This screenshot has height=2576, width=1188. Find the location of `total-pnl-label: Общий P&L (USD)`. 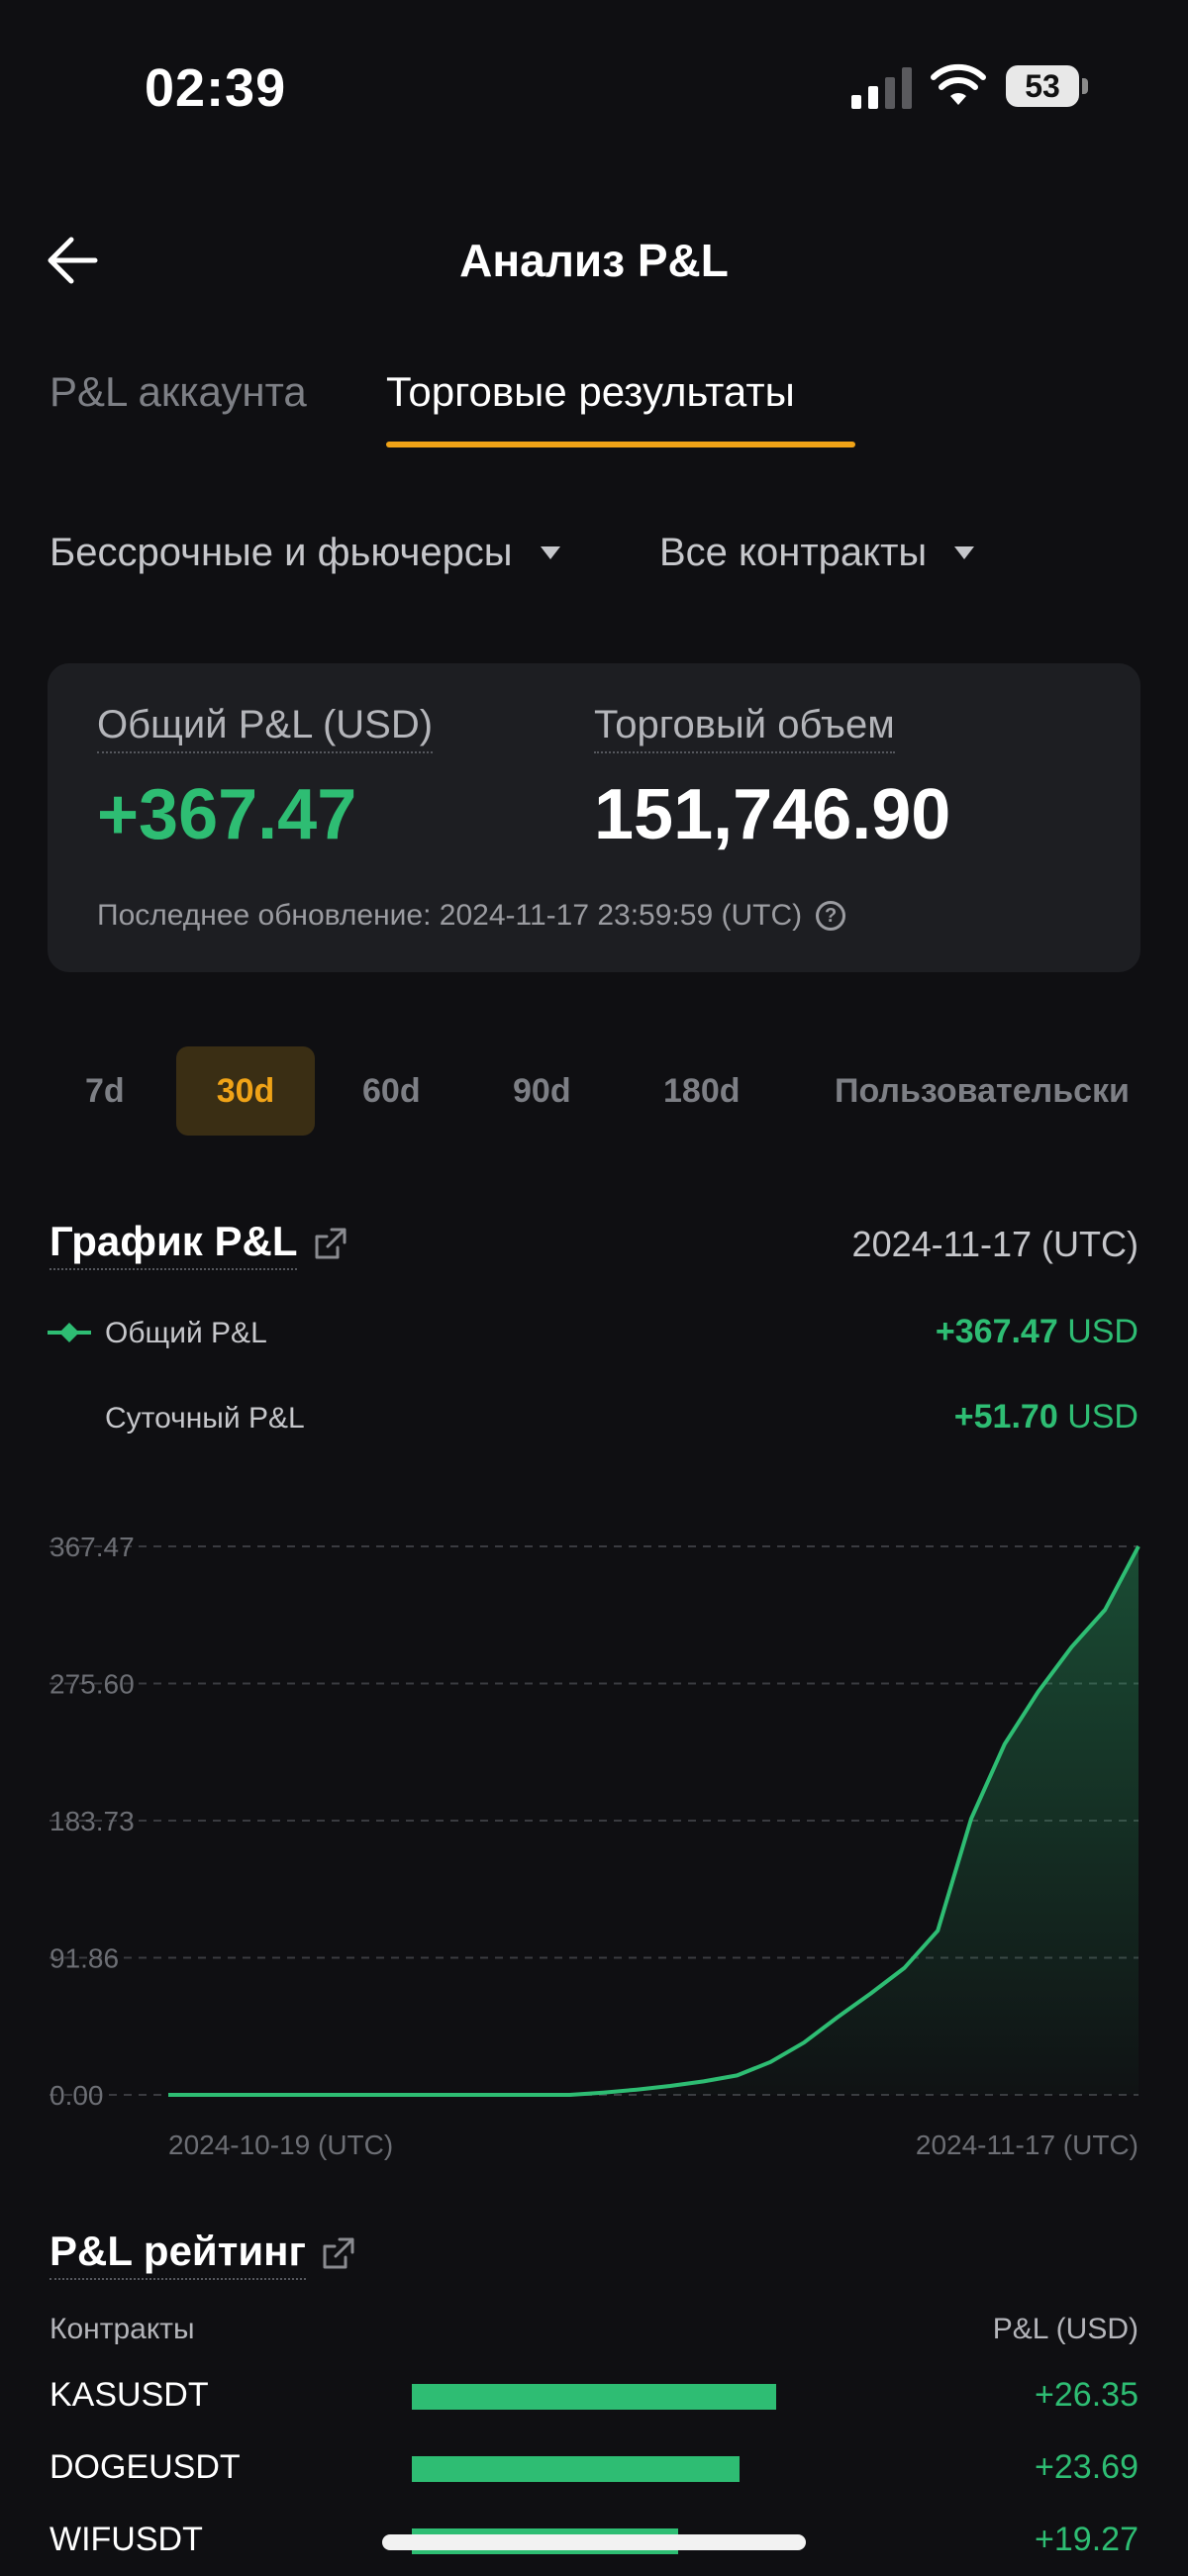

total-pnl-label: Общий P&L (USD) is located at coordinates (265, 728).